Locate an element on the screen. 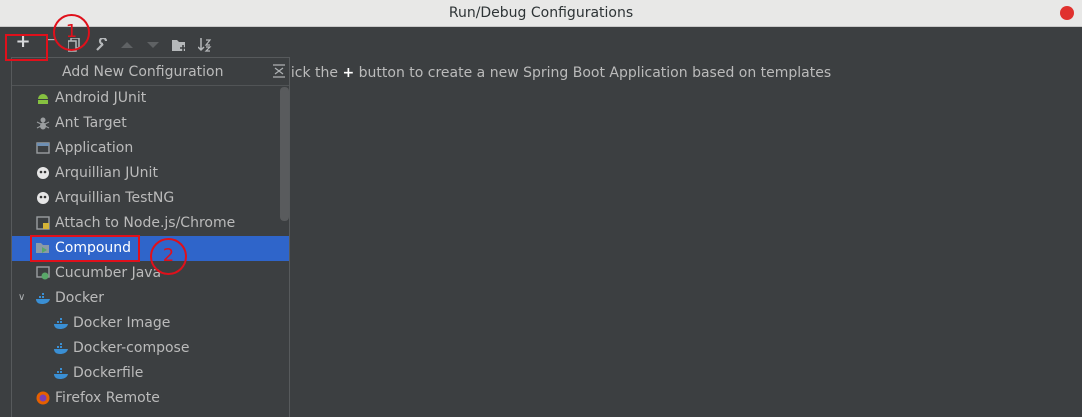 The height and width of the screenshot is (417, 1082). list-item-docker-compose: Docker-compose is located at coordinates (150, 348).